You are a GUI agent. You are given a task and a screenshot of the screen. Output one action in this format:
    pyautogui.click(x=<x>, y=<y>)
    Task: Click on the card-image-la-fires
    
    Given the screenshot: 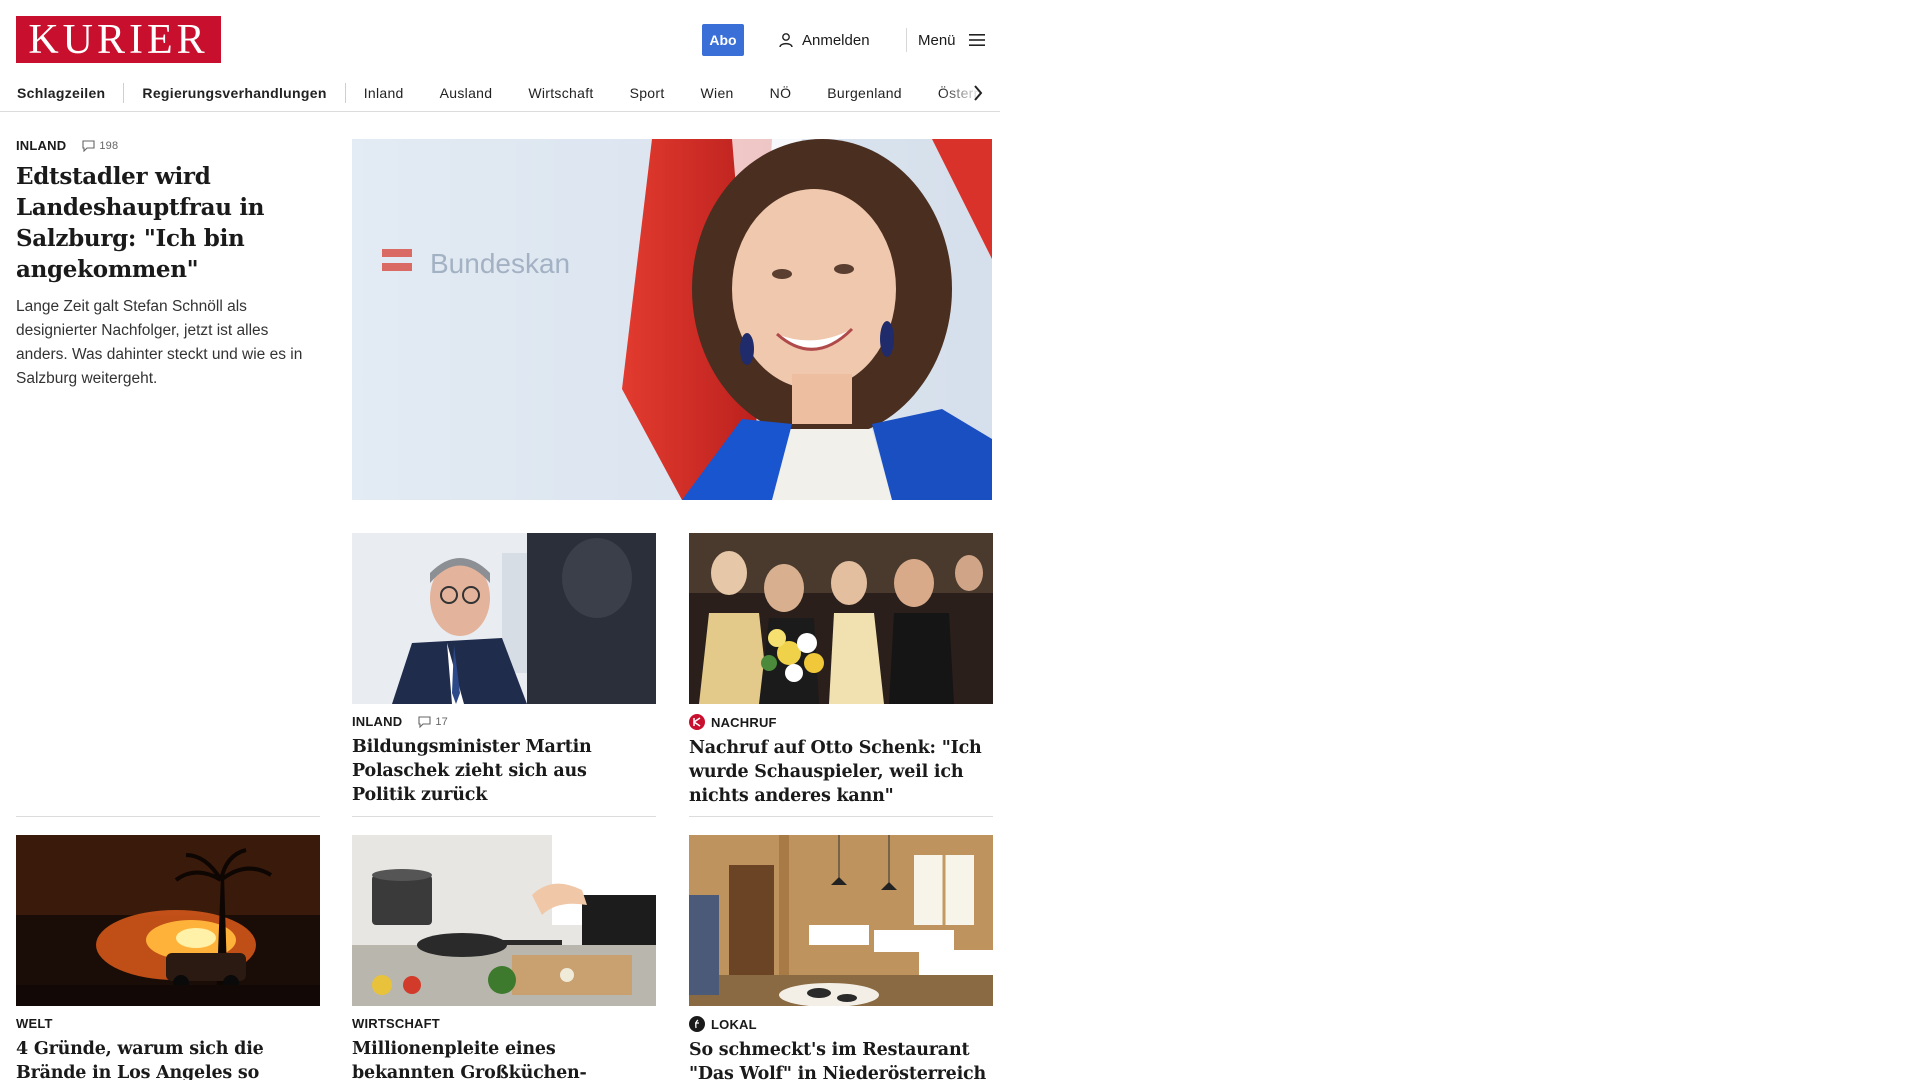 What is the action you would take?
    pyautogui.click(x=168, y=920)
    